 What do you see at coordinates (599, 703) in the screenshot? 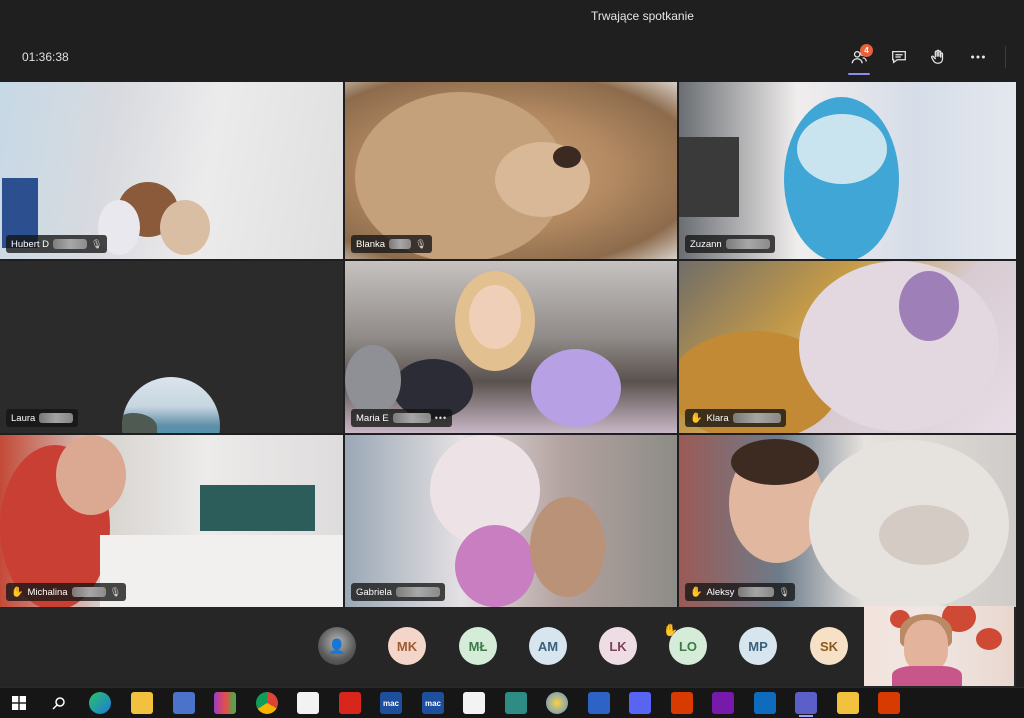
I see `word-icon` at bounding box center [599, 703].